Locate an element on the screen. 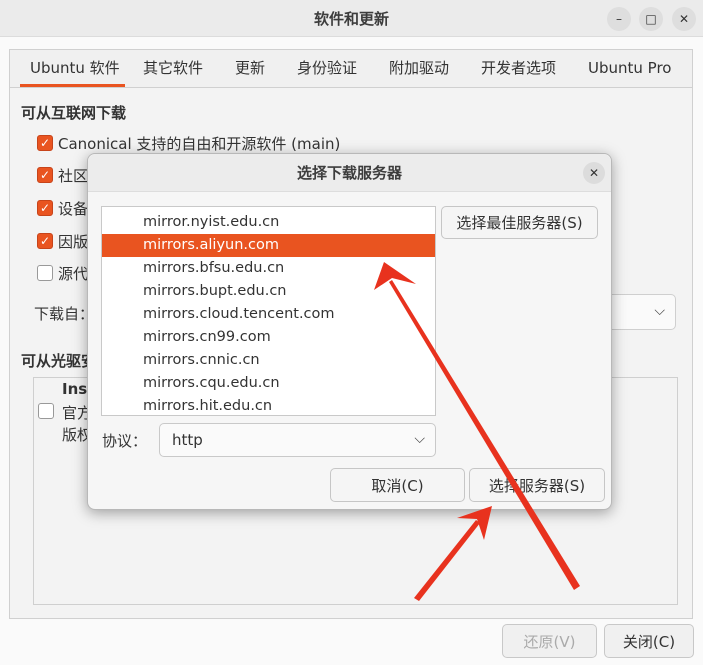  close-window-button: ✕ is located at coordinates (684, 19).